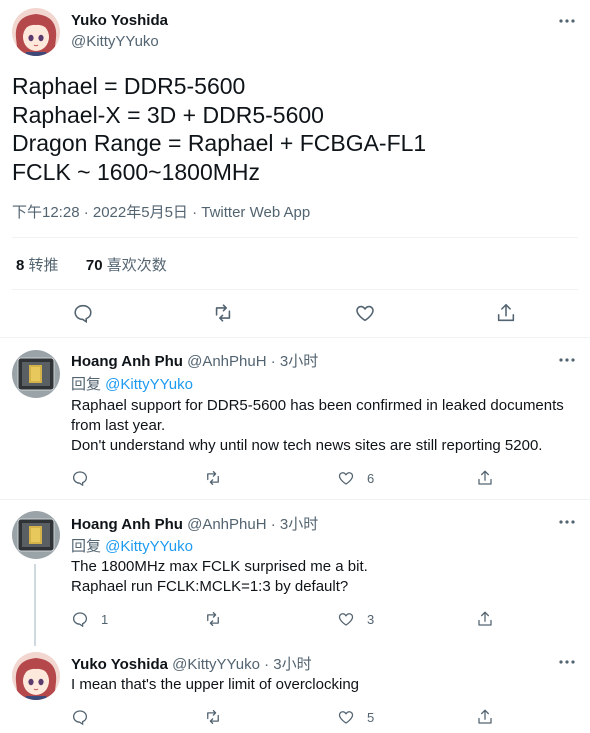 Image resolution: width=590 pixels, height=733 pixels. What do you see at coordinates (291, 718) in the screenshot?
I see `reply-actions: 5` at bounding box center [291, 718].